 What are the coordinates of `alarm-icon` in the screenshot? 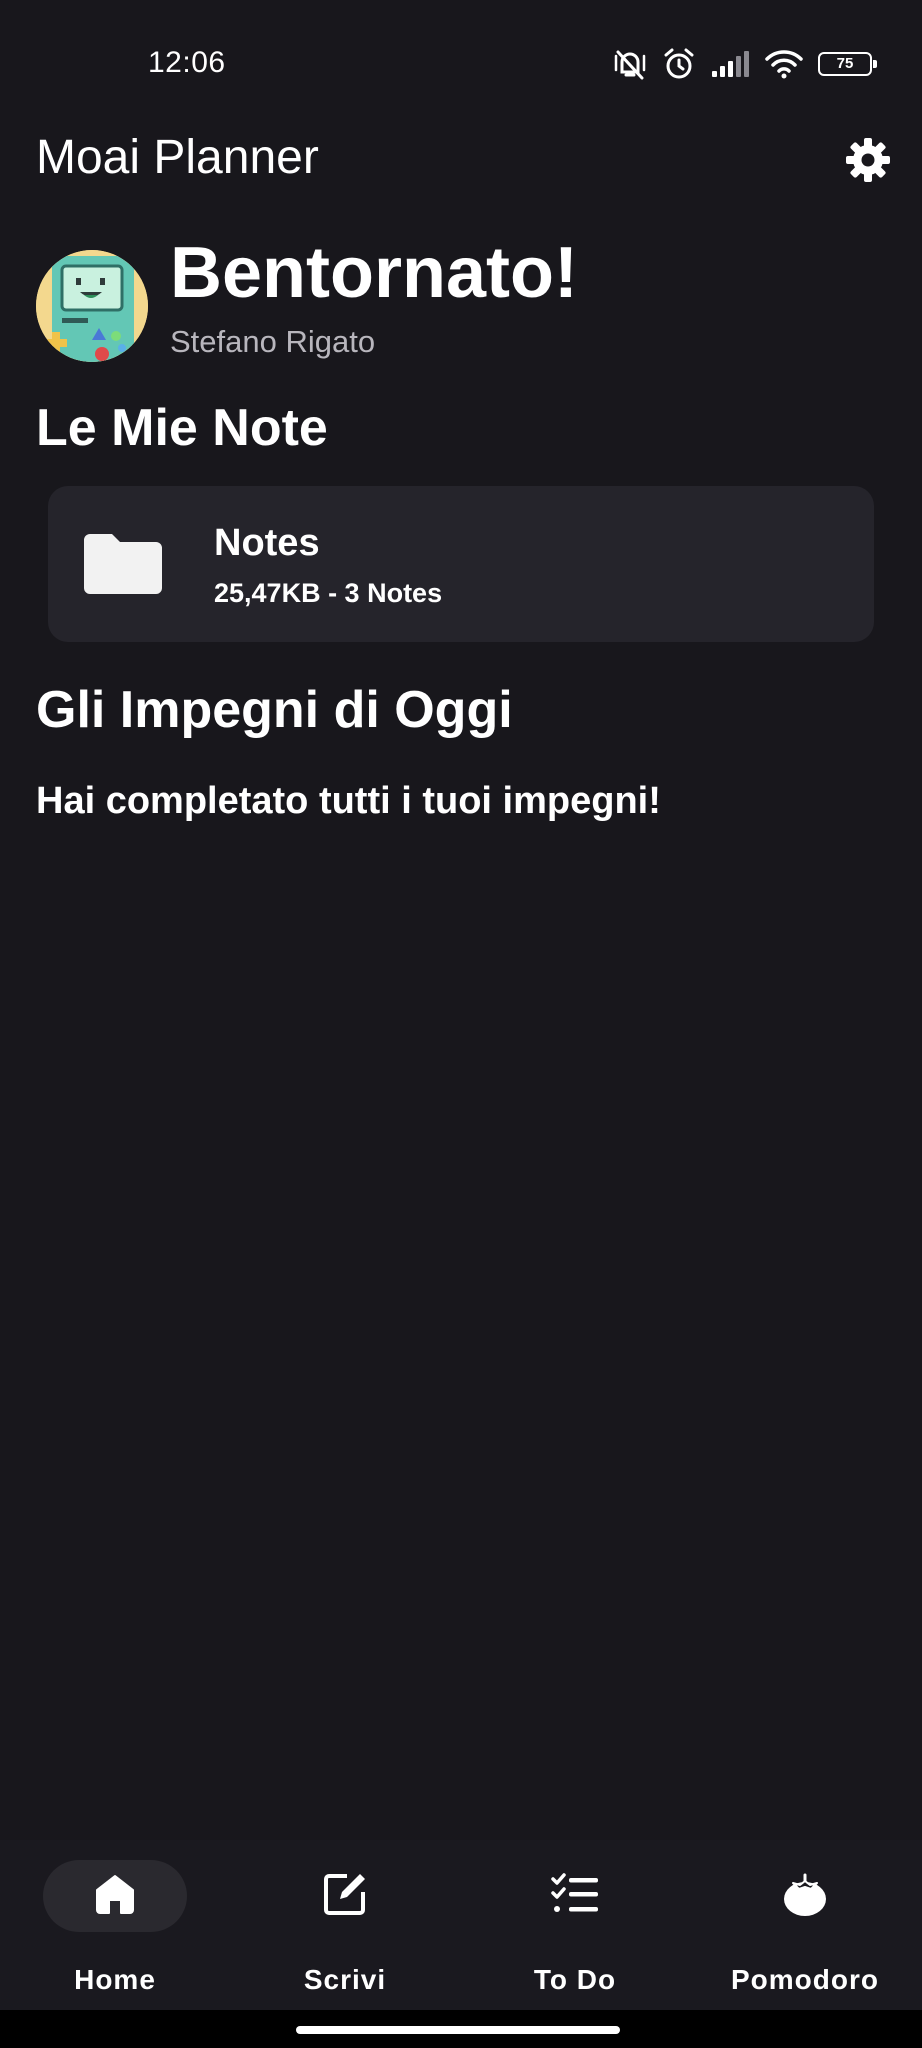 It's located at (679, 64).